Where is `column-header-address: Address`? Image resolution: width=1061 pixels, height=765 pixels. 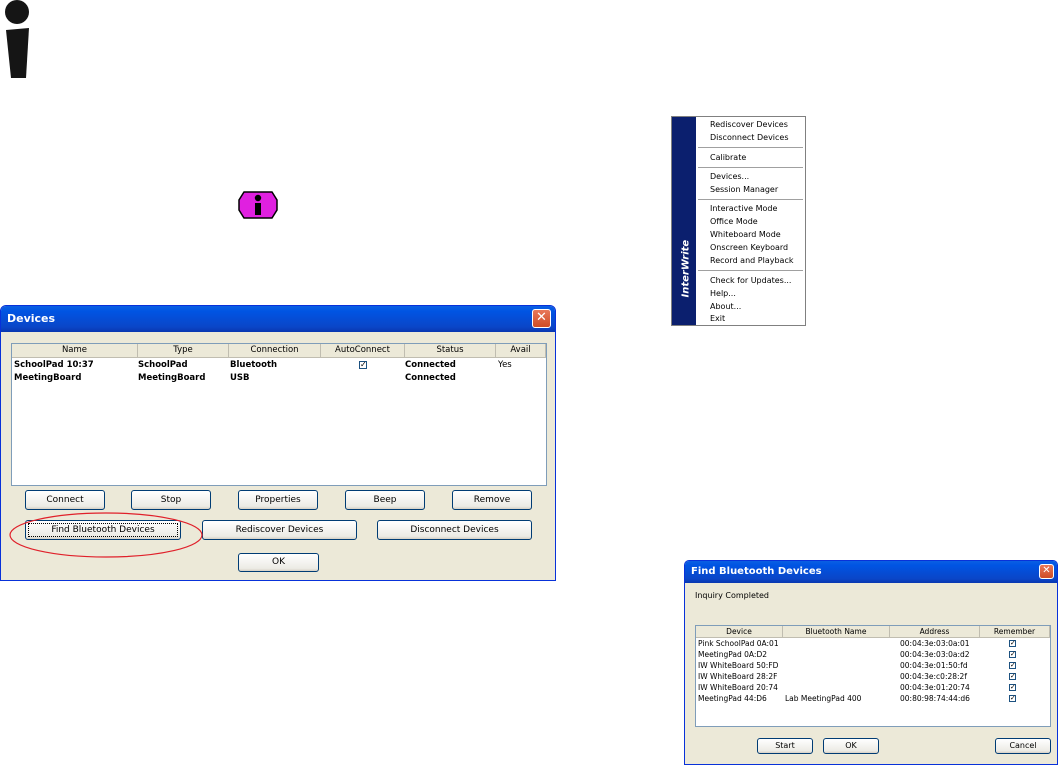 column-header-address: Address is located at coordinates (935, 632).